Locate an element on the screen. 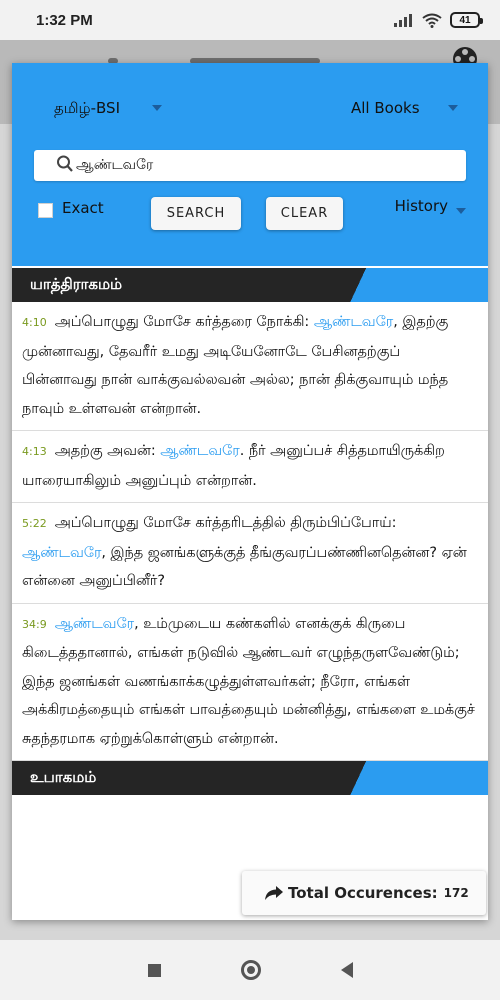  verse-ref: 4:10 is located at coordinates (34, 322).